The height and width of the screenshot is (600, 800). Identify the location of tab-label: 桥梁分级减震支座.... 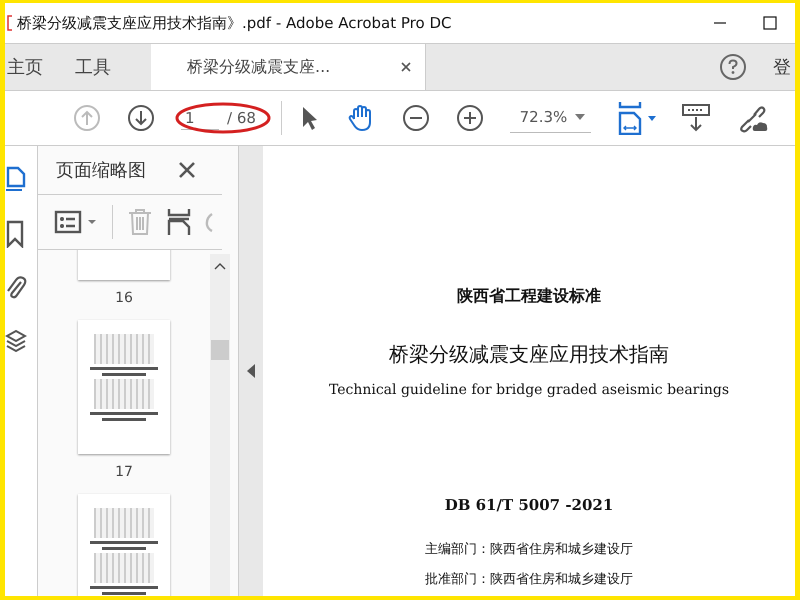
(258, 67).